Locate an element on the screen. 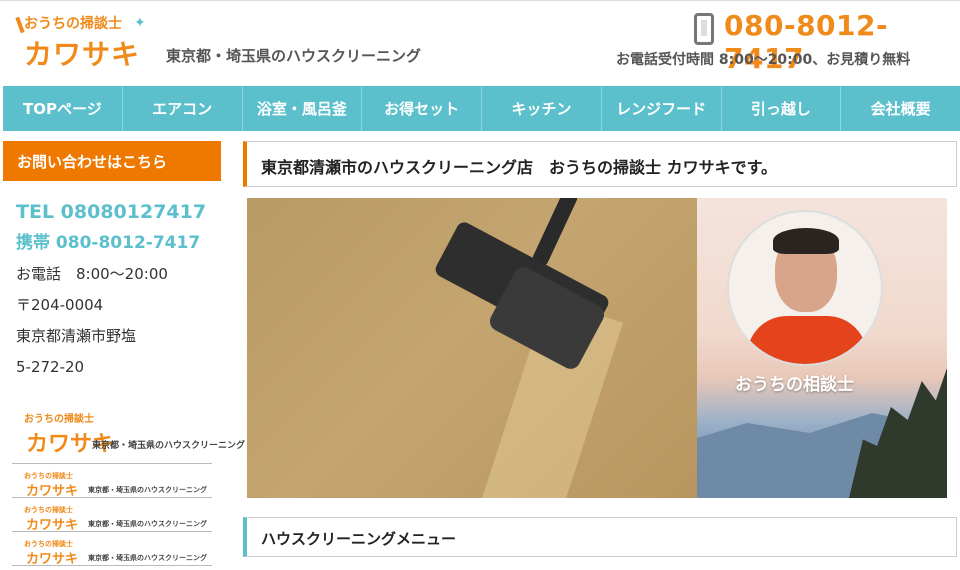 The width and height of the screenshot is (960, 570). contact-address-line2: 5-272-20 is located at coordinates (50, 367).